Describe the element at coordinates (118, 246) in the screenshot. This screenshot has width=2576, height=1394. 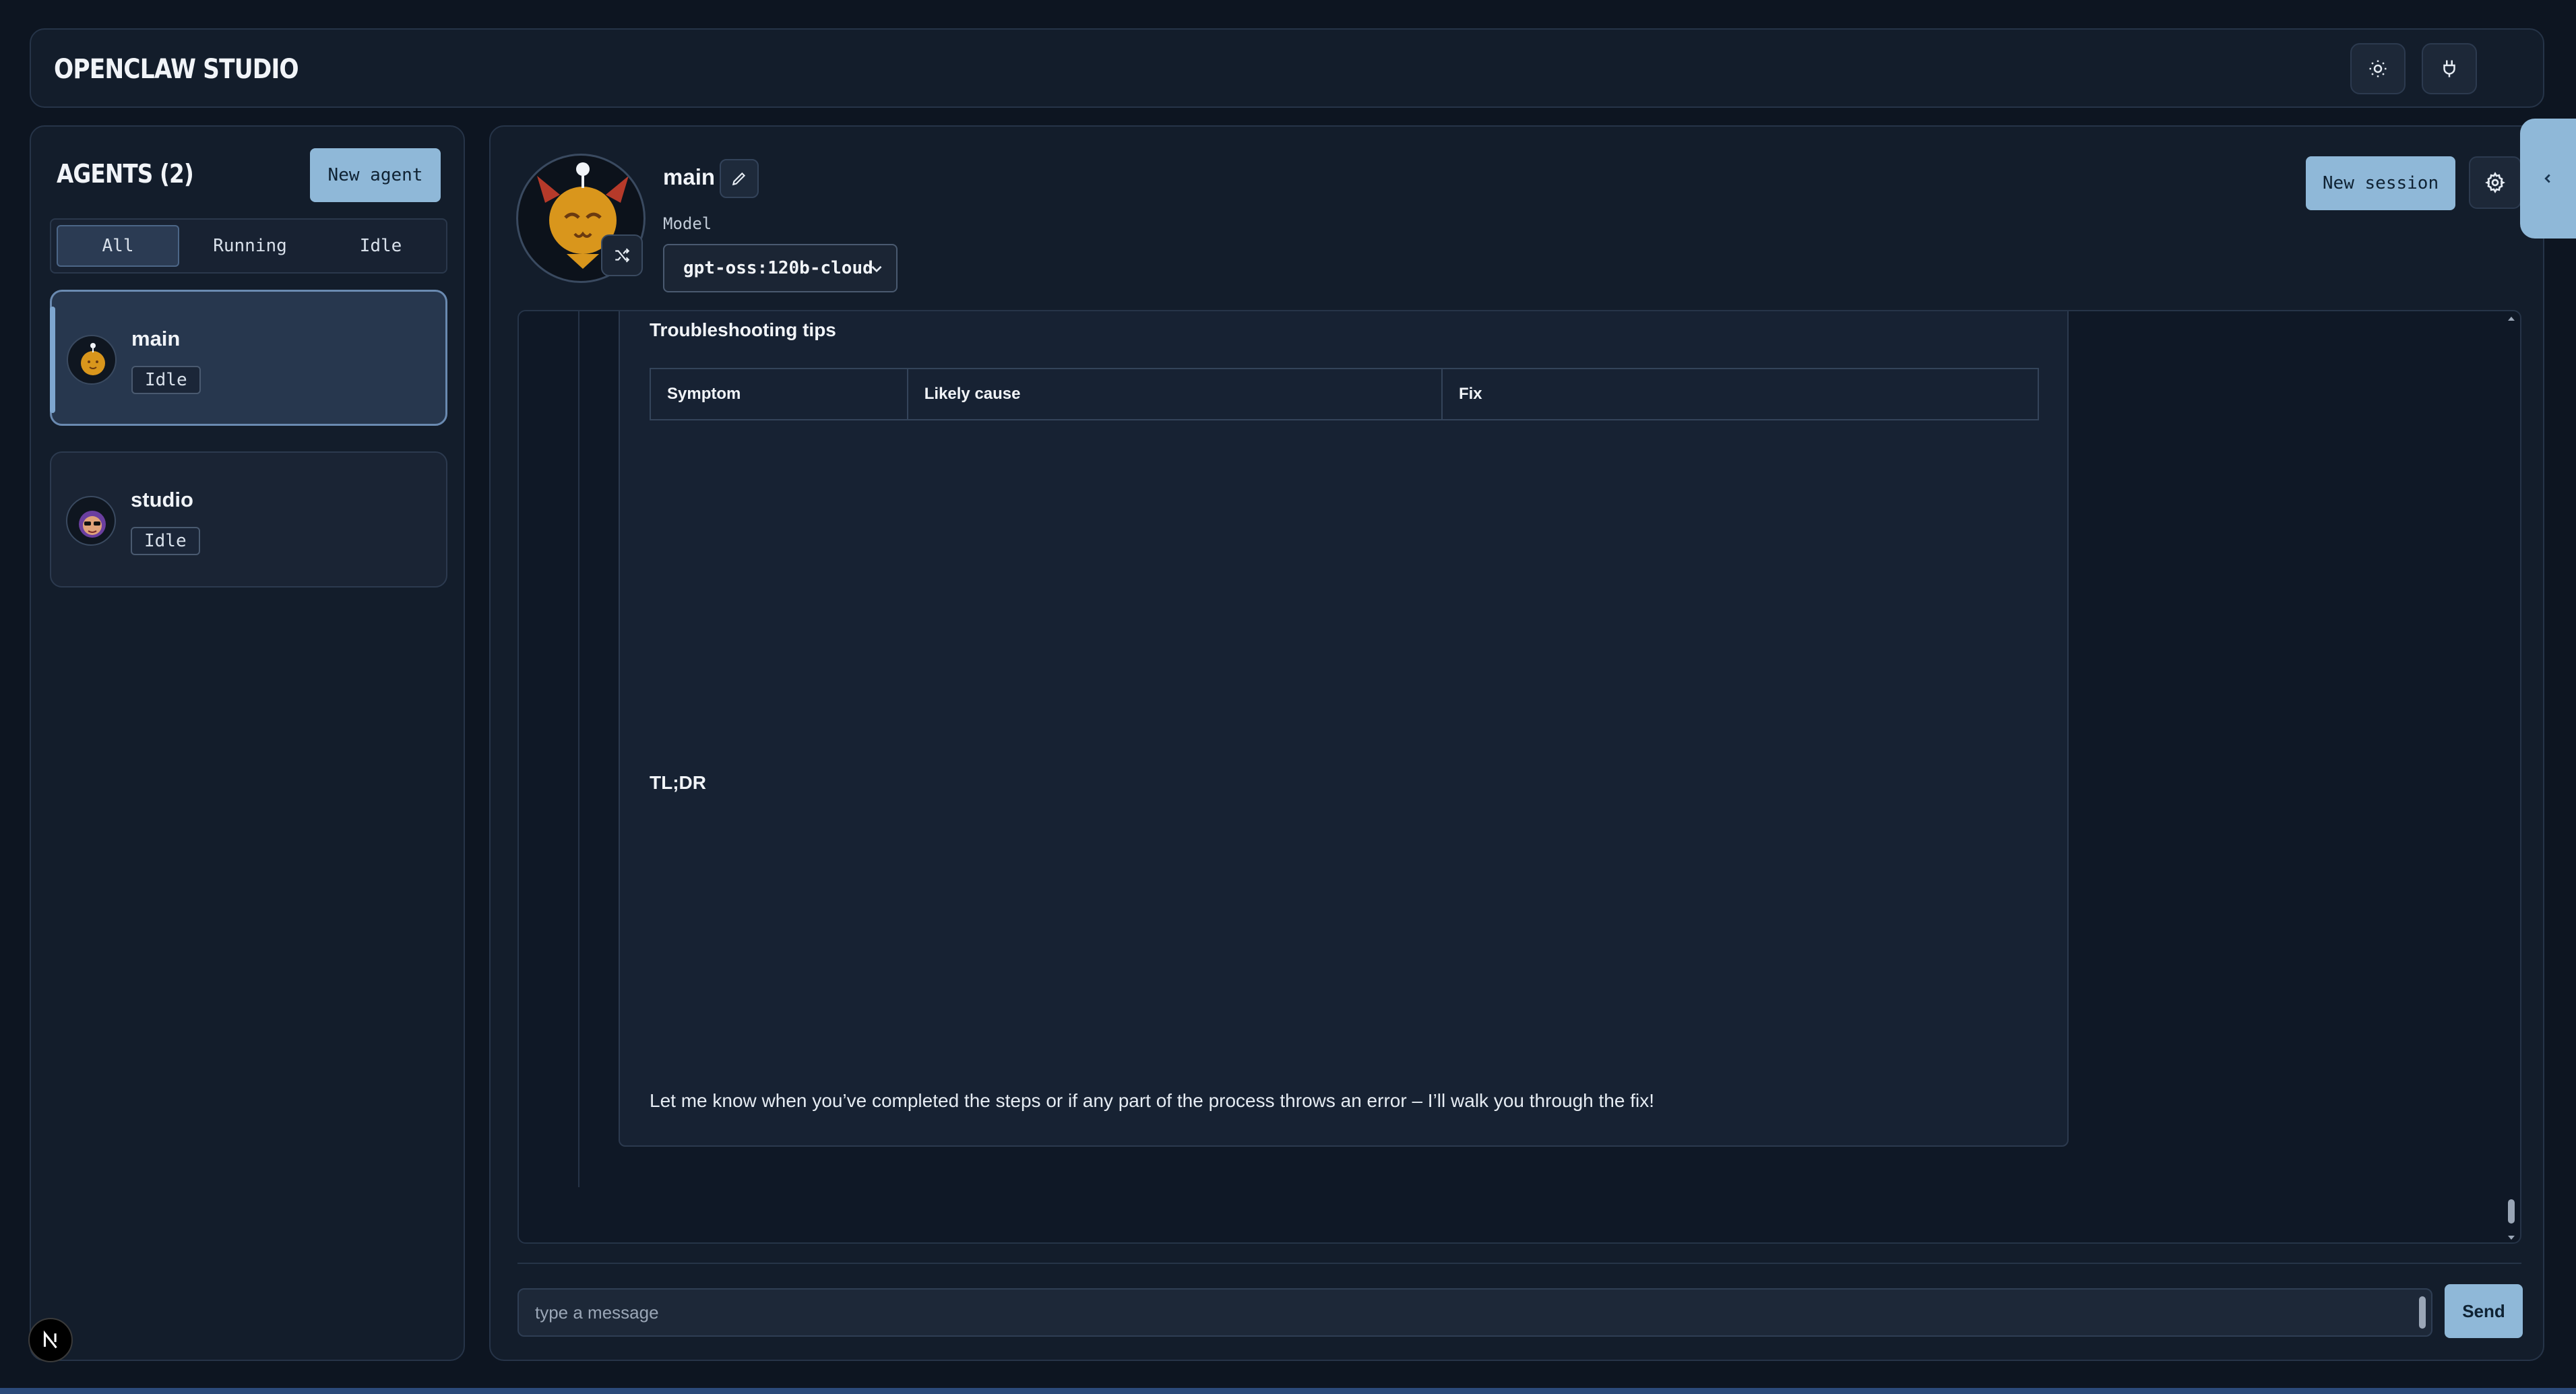
I see `filter-all: All` at that location.